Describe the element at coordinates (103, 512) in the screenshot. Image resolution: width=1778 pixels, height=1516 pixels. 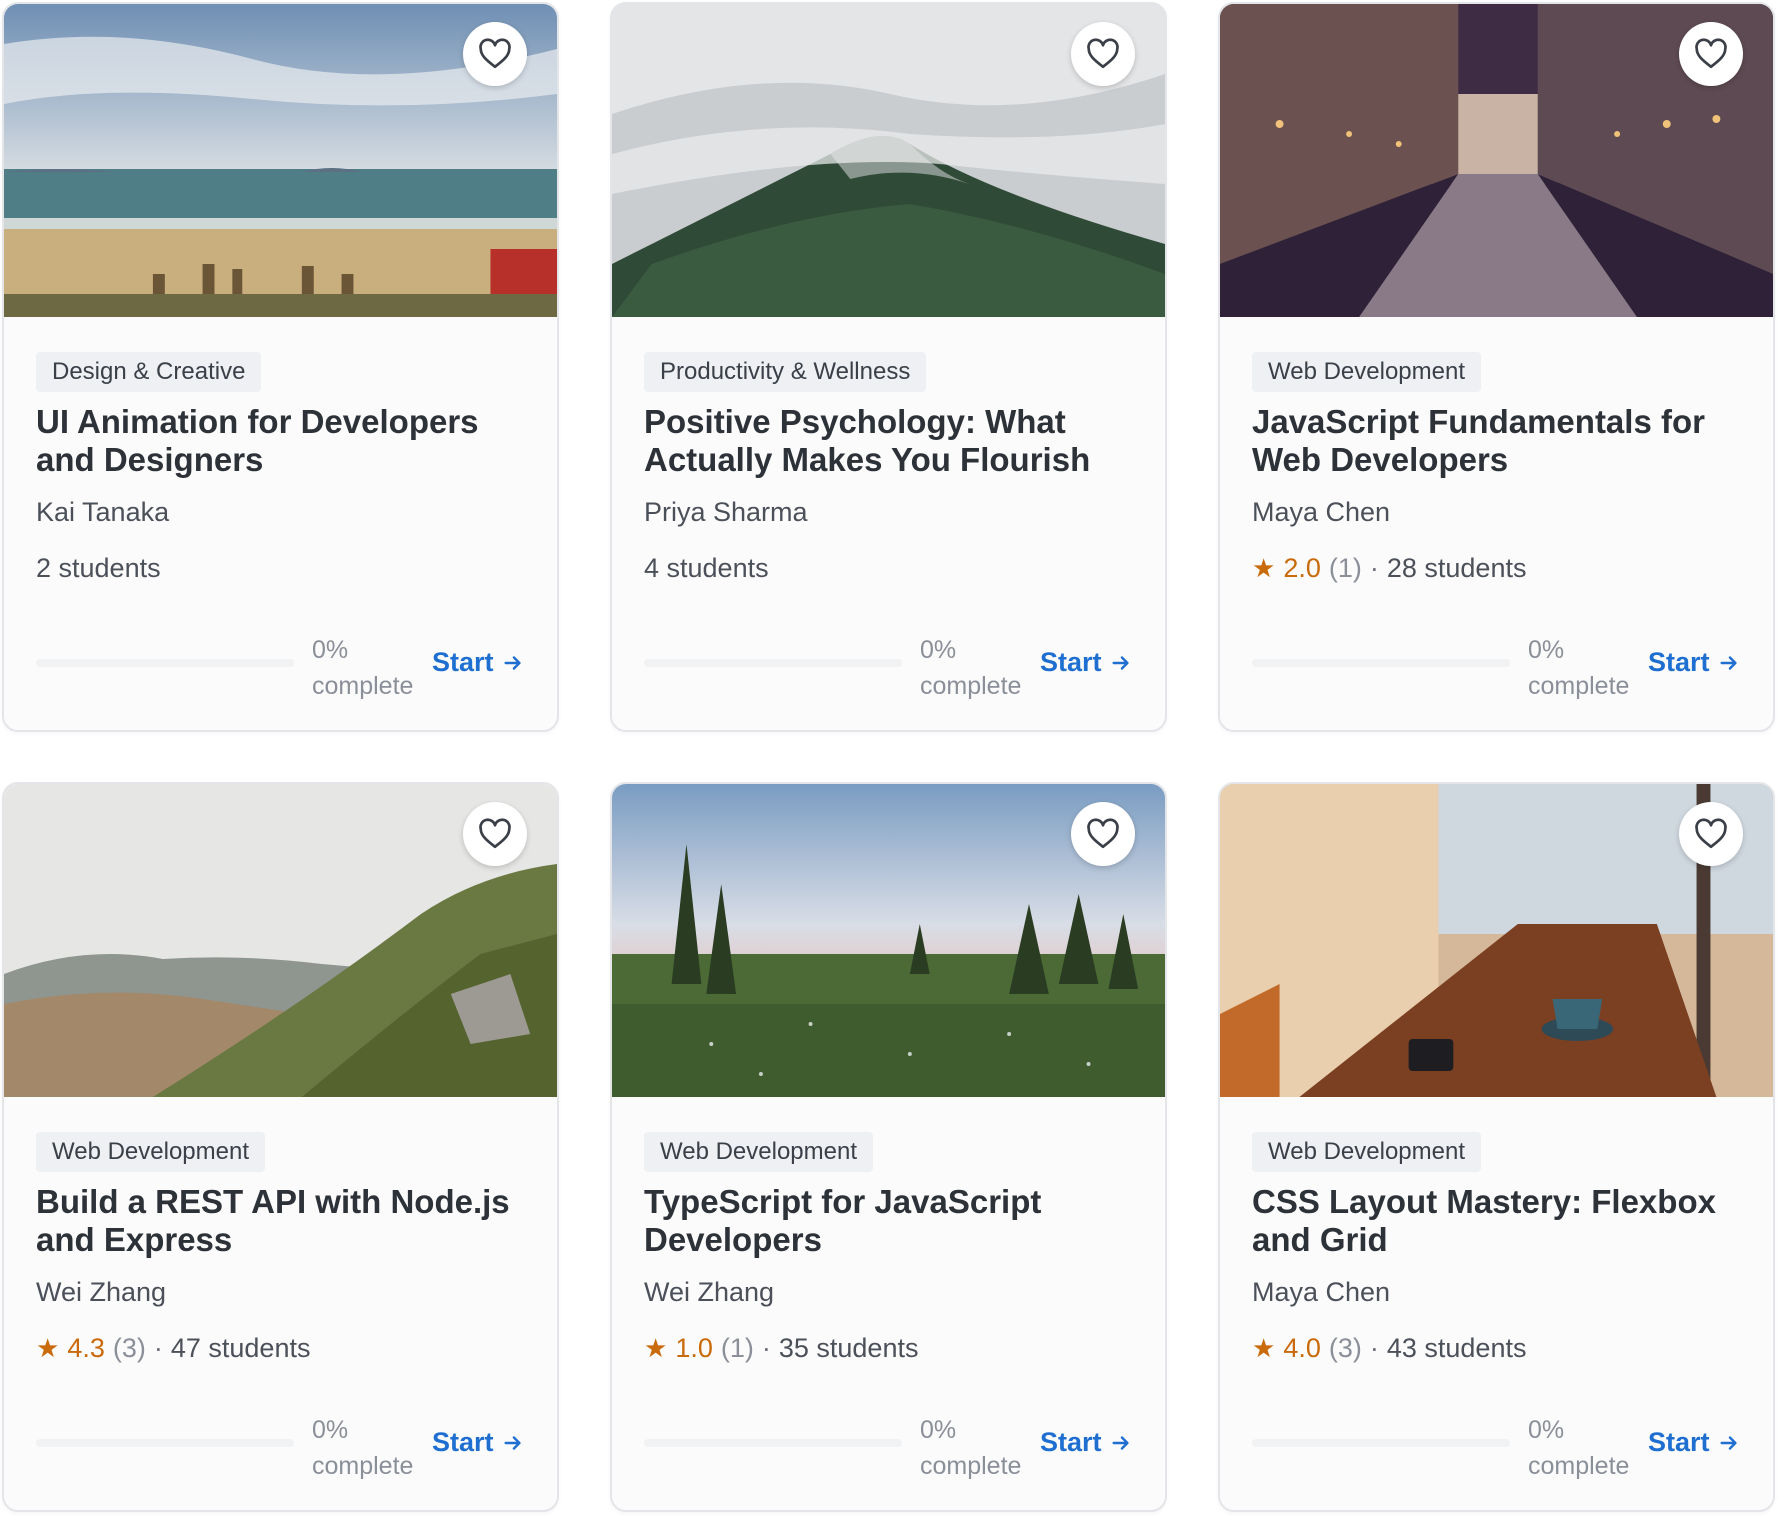
I see `instructor-name: Kai Tanaka` at that location.